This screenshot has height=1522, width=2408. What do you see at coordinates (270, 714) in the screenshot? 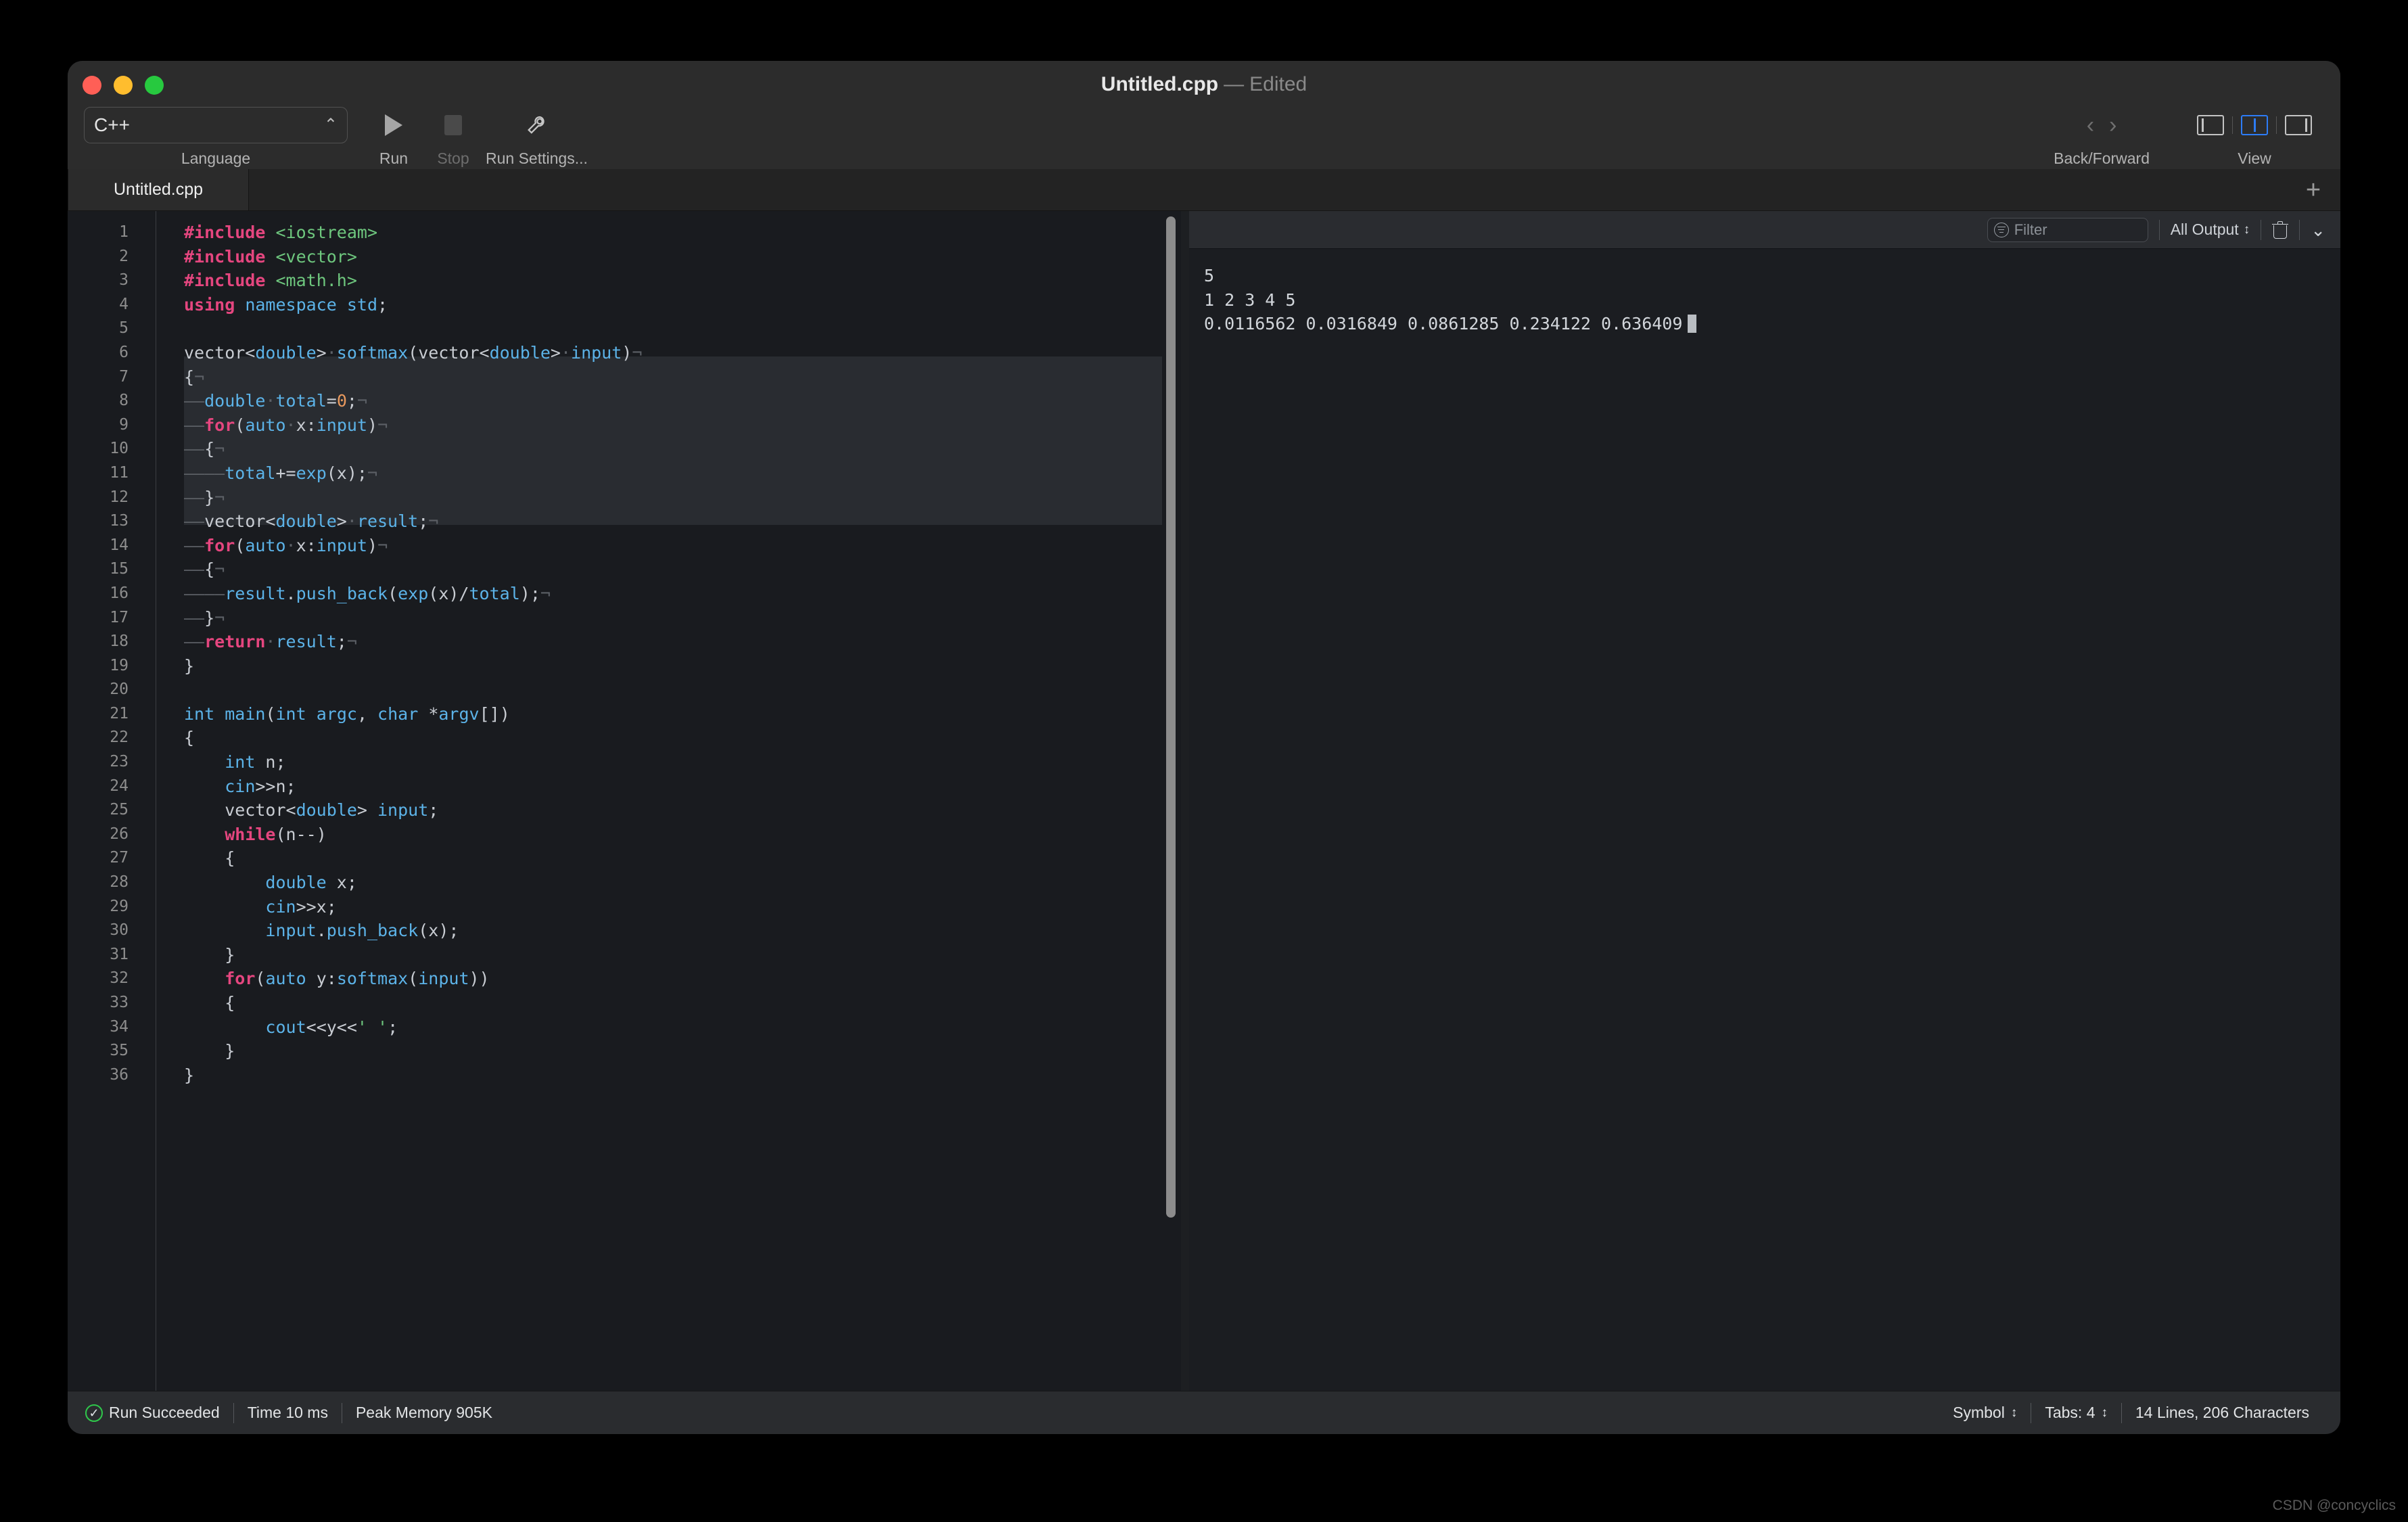
I see `code-token: (` at bounding box center [270, 714].